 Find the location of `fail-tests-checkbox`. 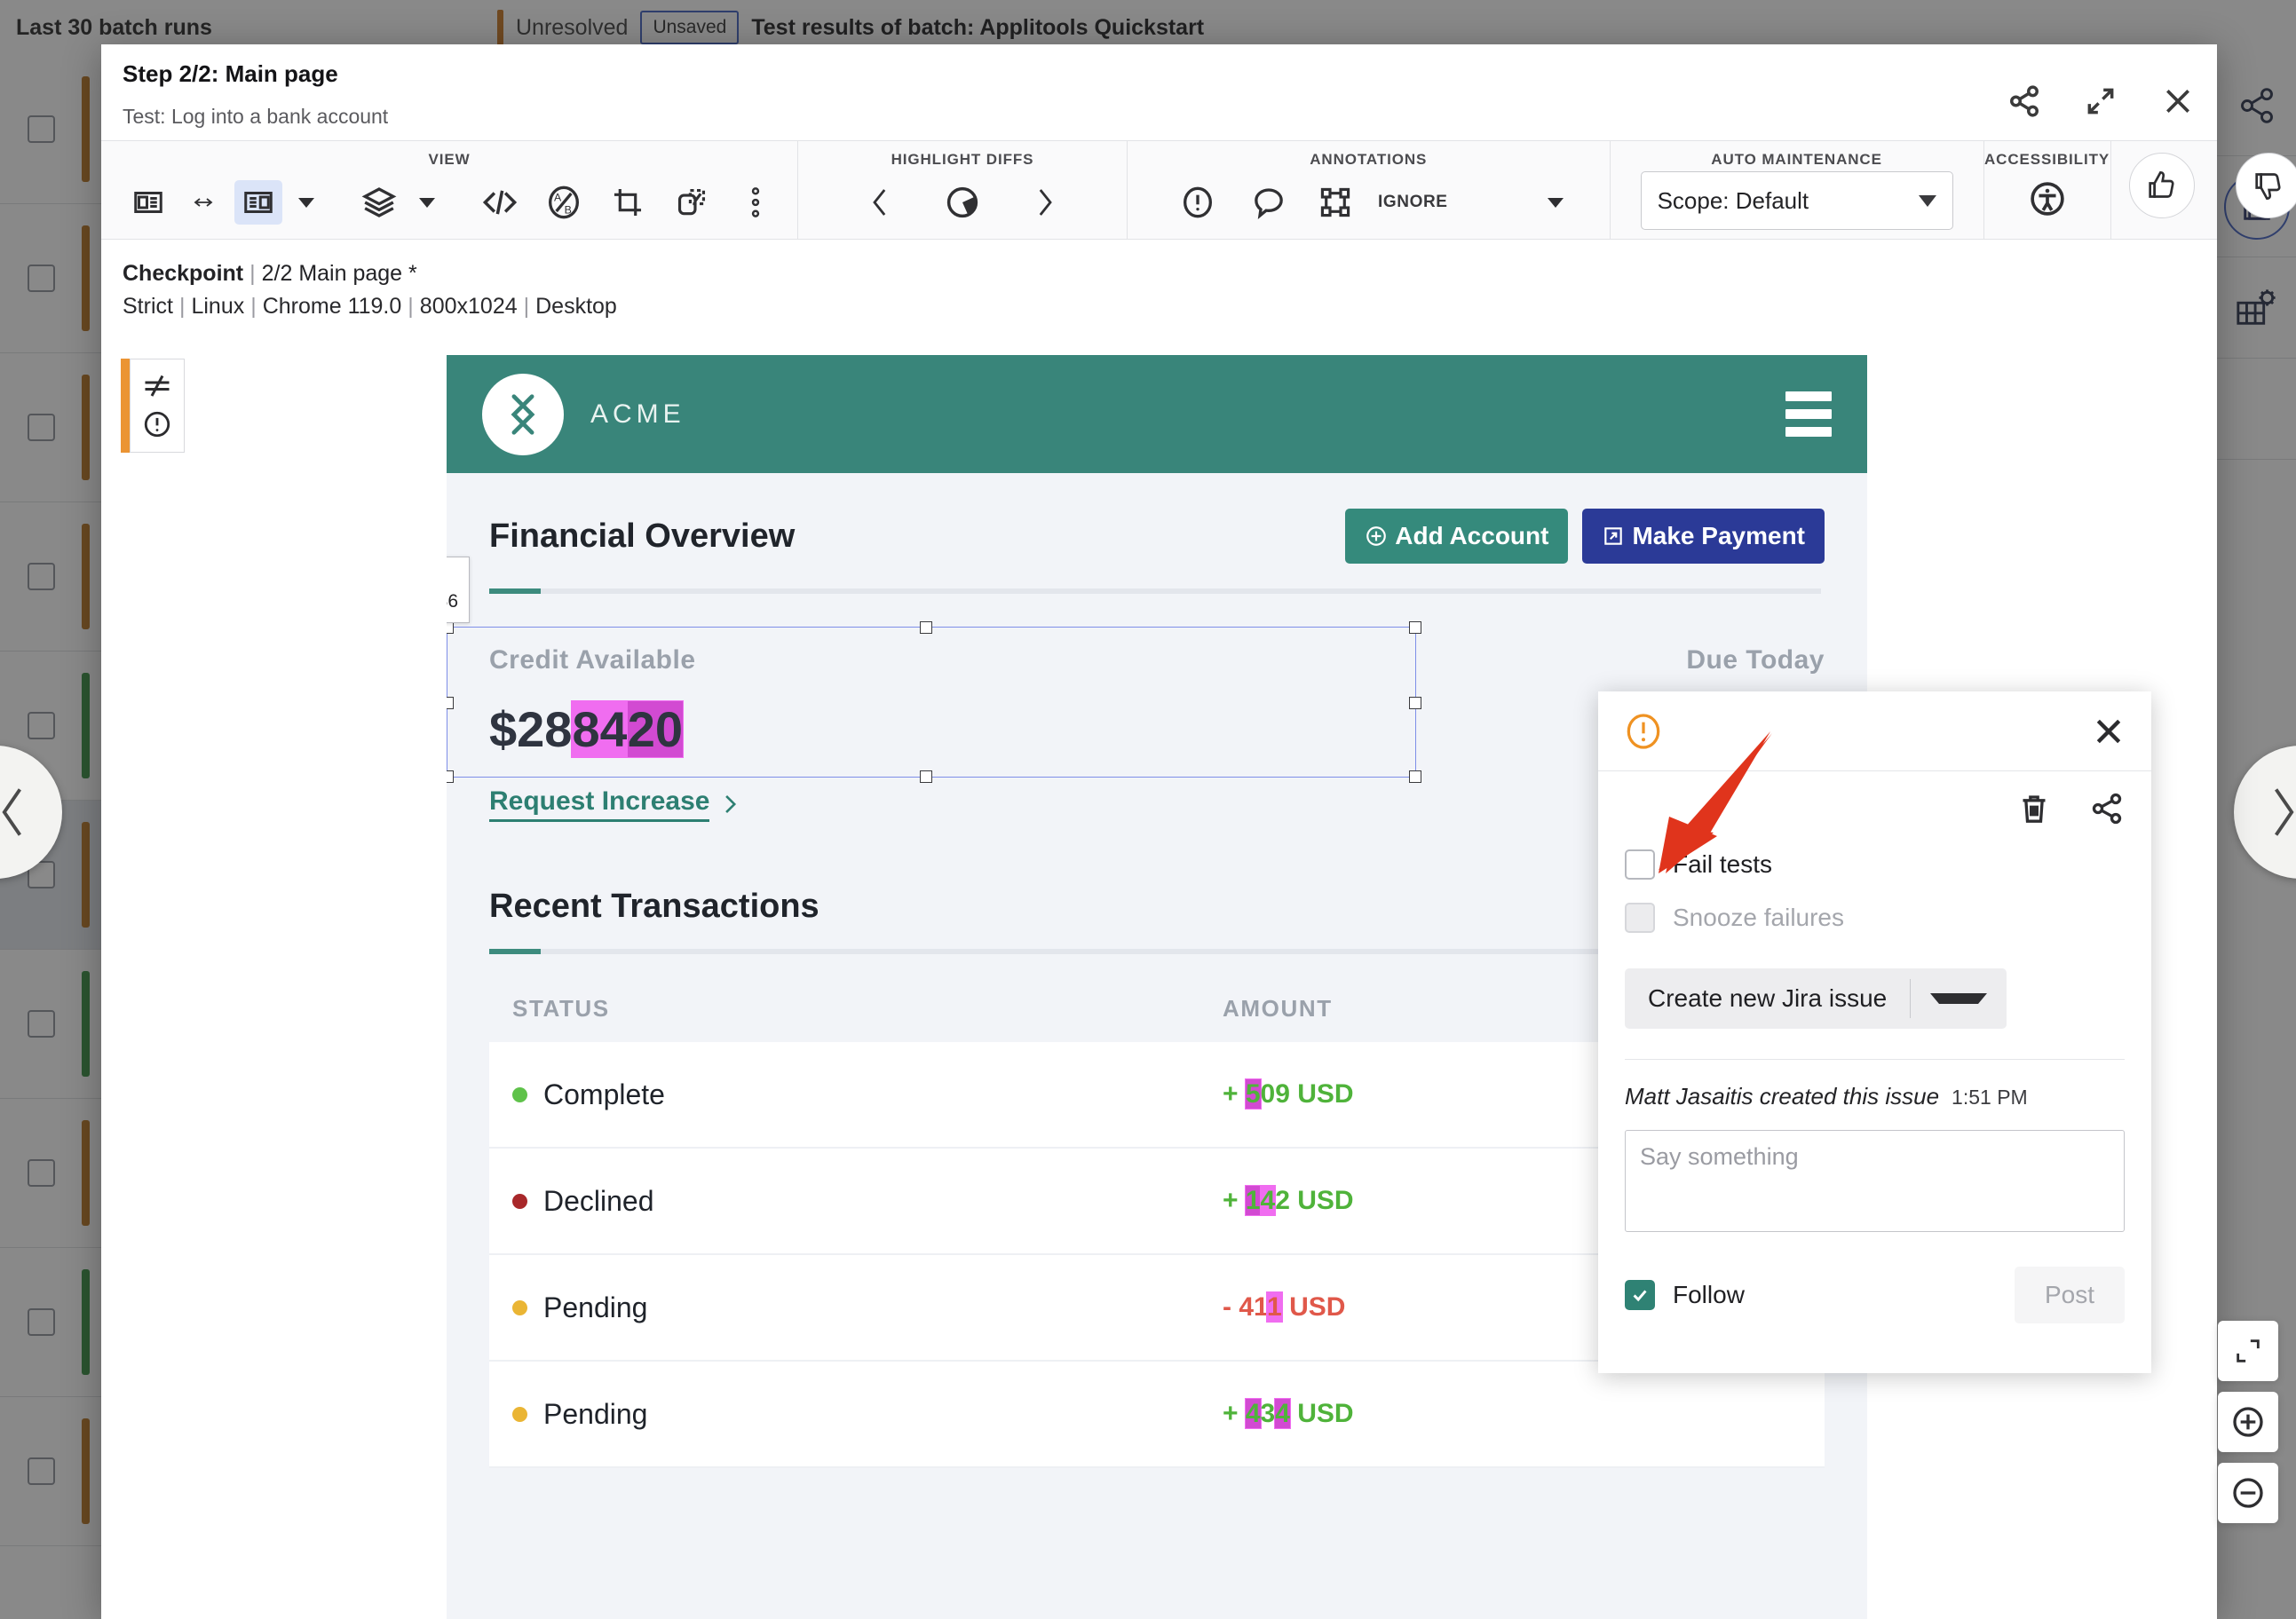

fail-tests-checkbox is located at coordinates (1640, 864).